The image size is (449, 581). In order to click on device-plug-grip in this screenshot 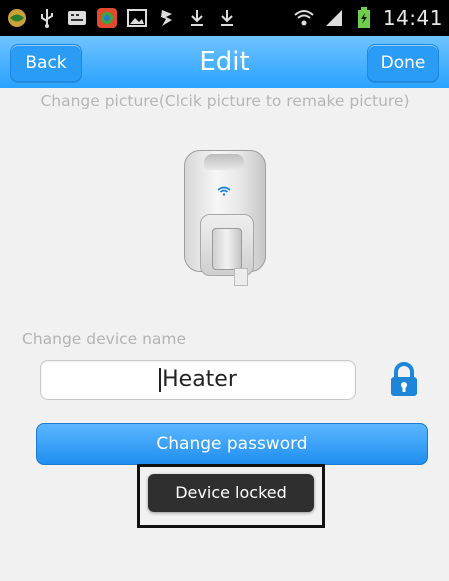, I will do `click(227, 249)`.